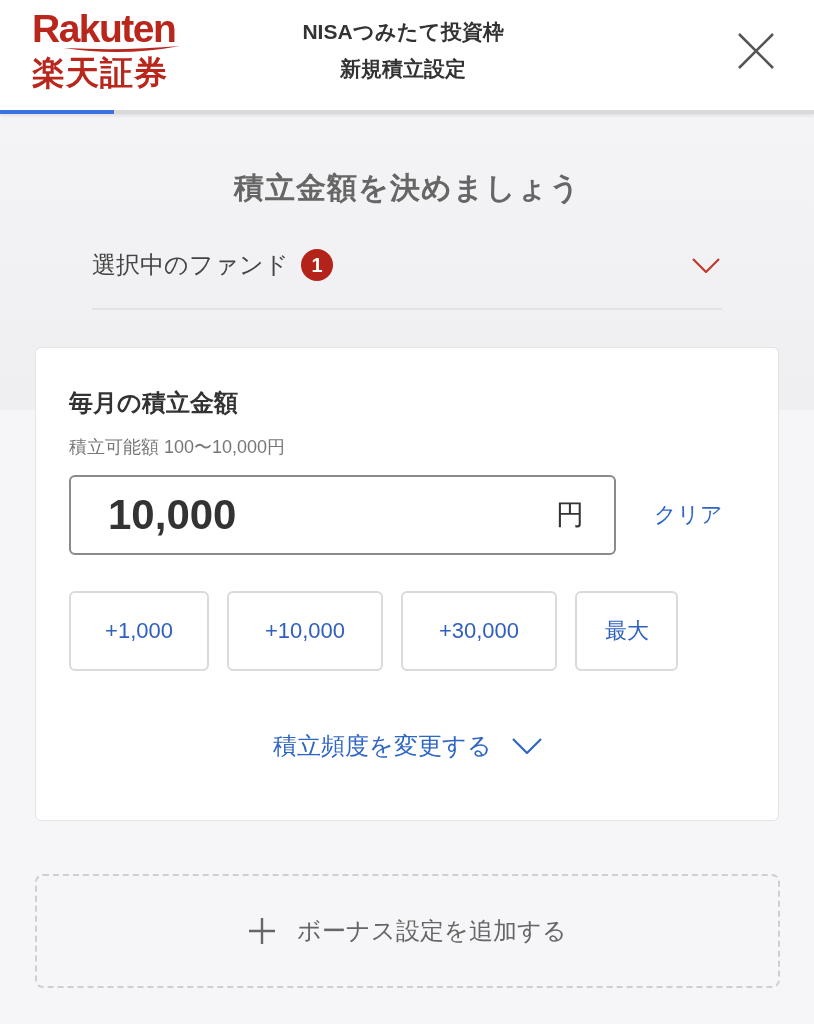 This screenshot has width=814, height=1024. I want to click on range-hint: 積立可能額 100〜10,000円, so click(177, 447).